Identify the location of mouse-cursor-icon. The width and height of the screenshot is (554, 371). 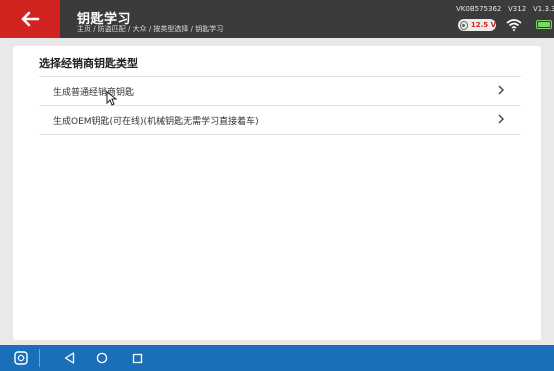
(112, 98).